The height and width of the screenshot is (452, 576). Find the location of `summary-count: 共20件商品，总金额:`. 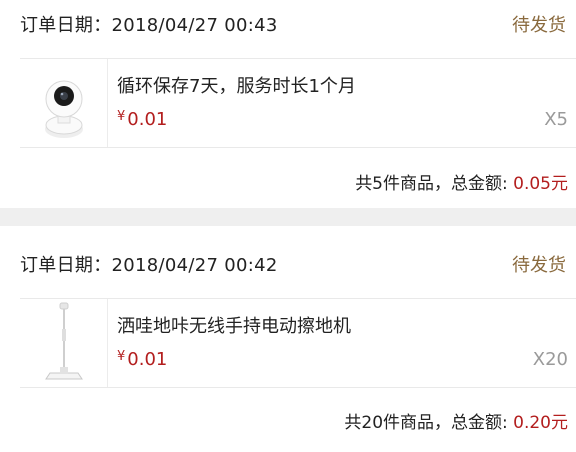

summary-count: 共20件商品，总金额: is located at coordinates (429, 423).